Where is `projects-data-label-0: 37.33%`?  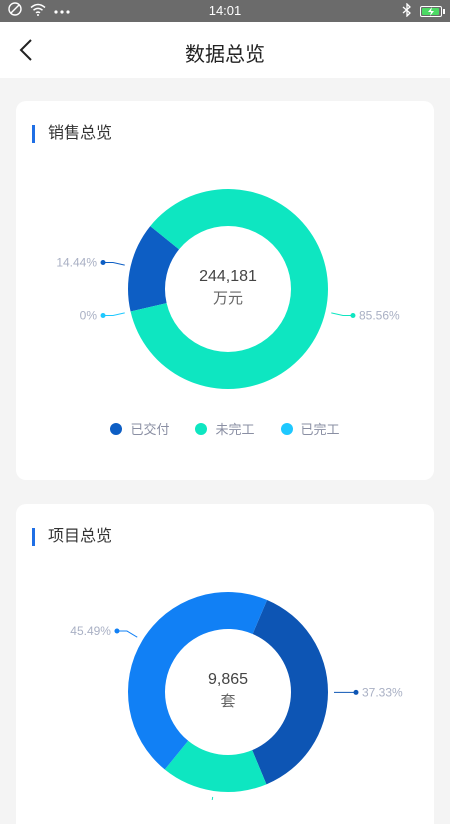
projects-data-label-0: 37.33% is located at coordinates (382, 692).